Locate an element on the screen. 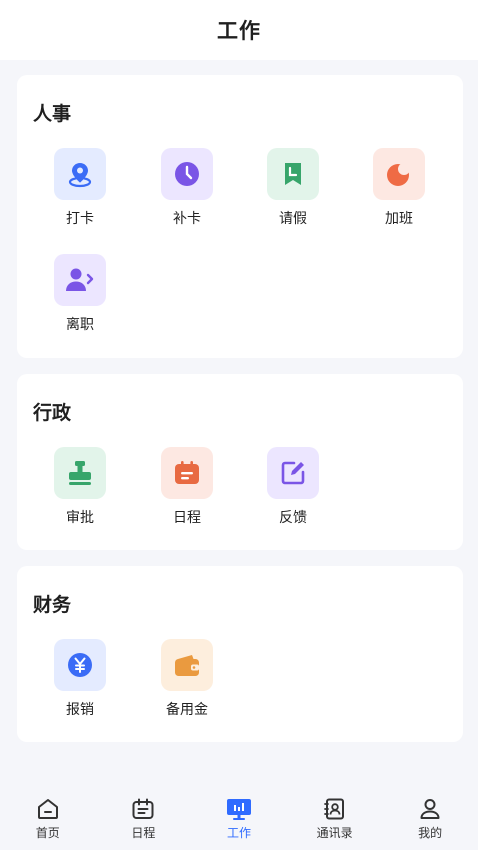 The width and height of the screenshot is (478, 850). tab-label: 通讯录 is located at coordinates (334, 833).